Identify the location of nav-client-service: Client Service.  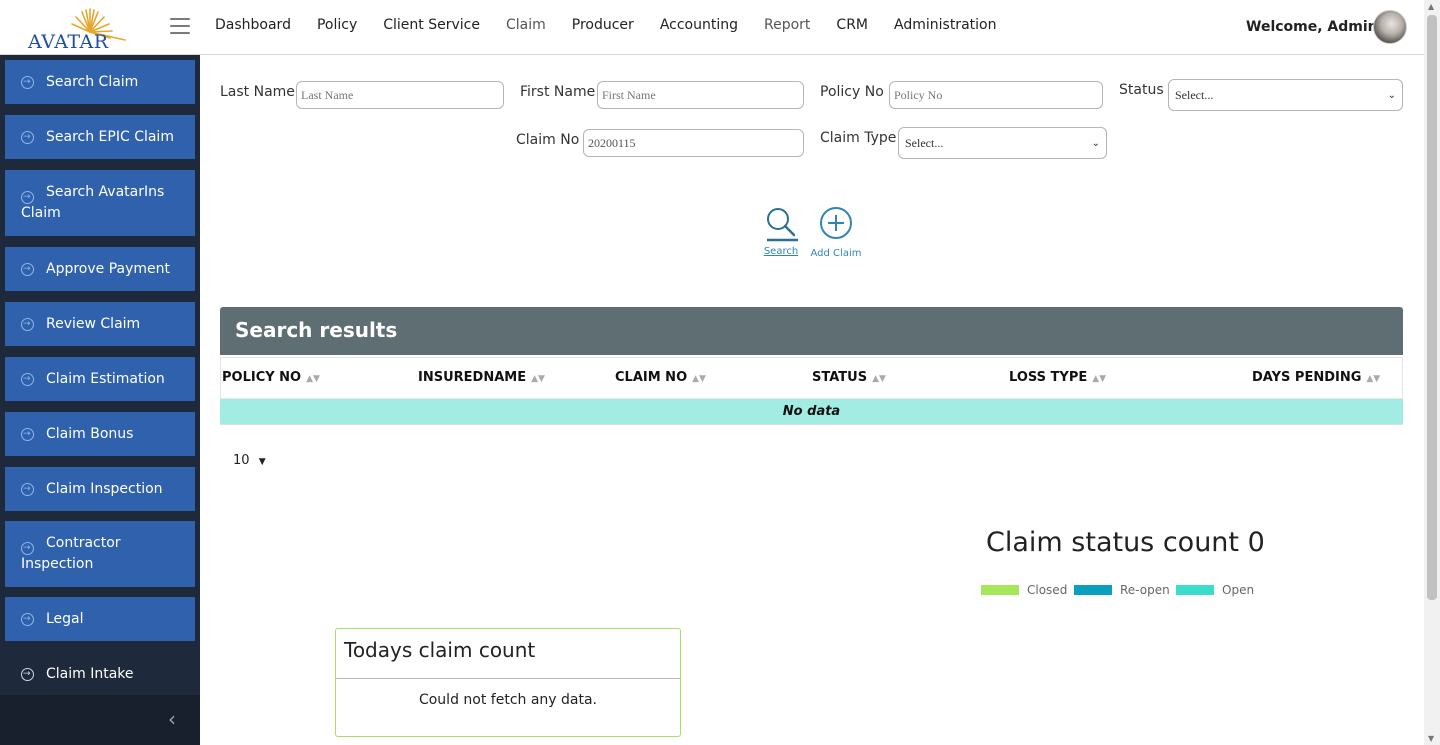
(431, 25).